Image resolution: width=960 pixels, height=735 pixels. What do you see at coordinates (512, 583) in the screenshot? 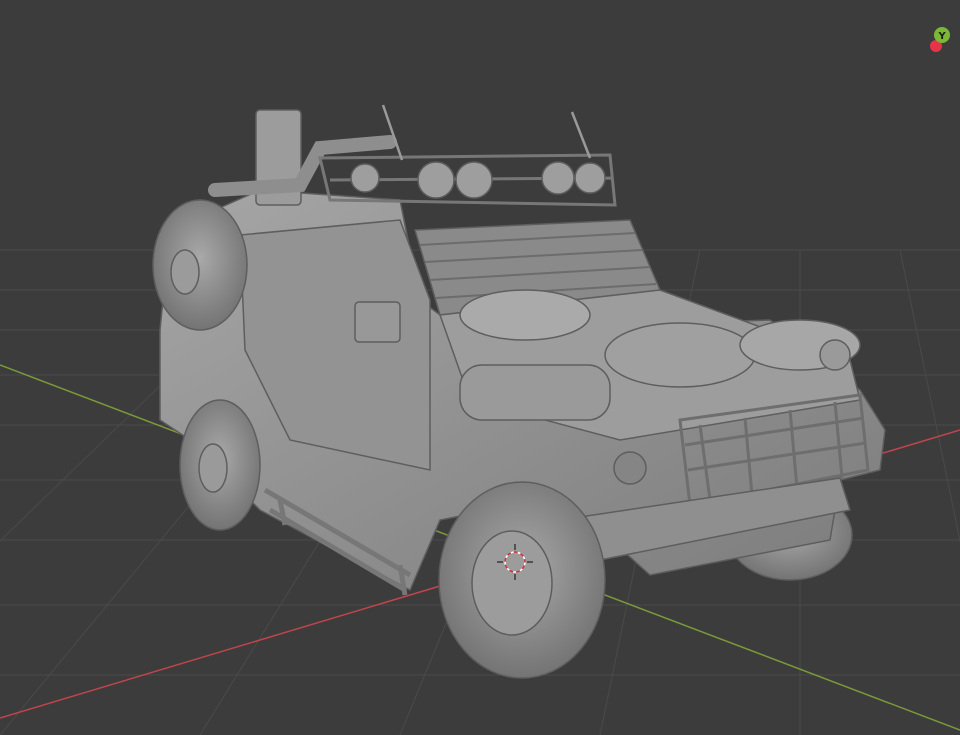
I see `front-wheel-hub` at bounding box center [512, 583].